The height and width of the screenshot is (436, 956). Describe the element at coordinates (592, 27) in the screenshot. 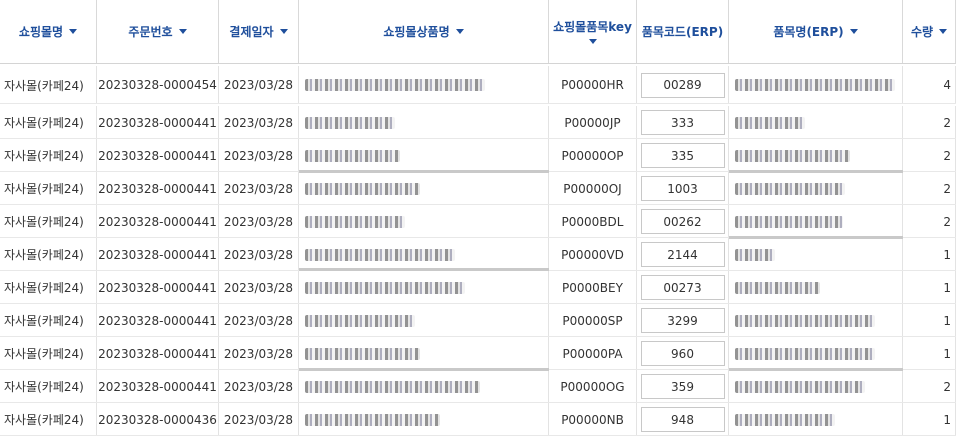

I see `column-header-label: 쇼핑몰품목key` at that location.